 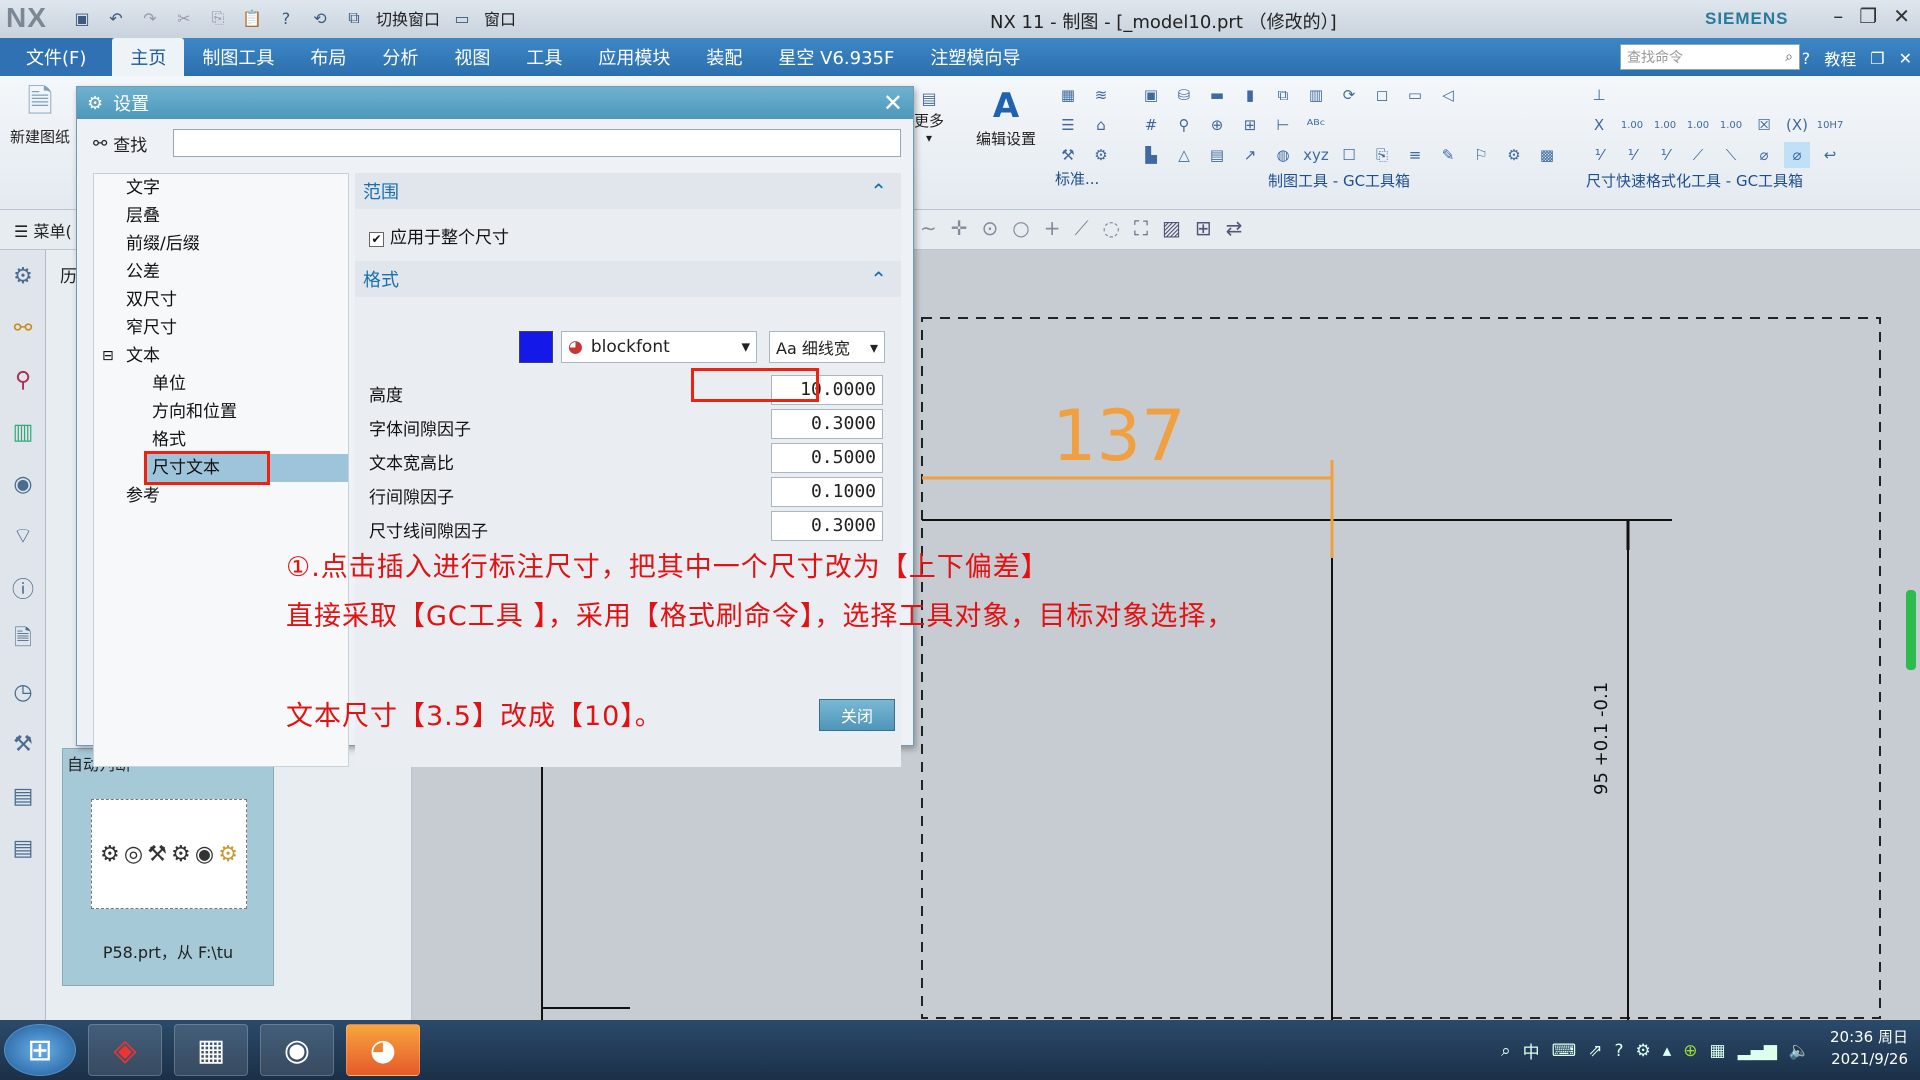 I want to click on network-icon: ▦, so click(x=1718, y=1051).